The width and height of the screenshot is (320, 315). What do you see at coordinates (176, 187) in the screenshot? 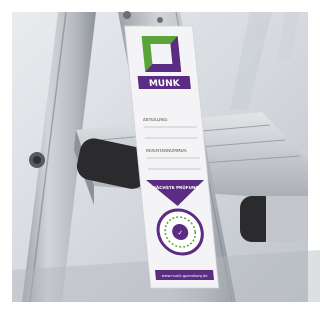
I see `inspection-title: NÄCHSTE PRÜFUNG` at bounding box center [176, 187].